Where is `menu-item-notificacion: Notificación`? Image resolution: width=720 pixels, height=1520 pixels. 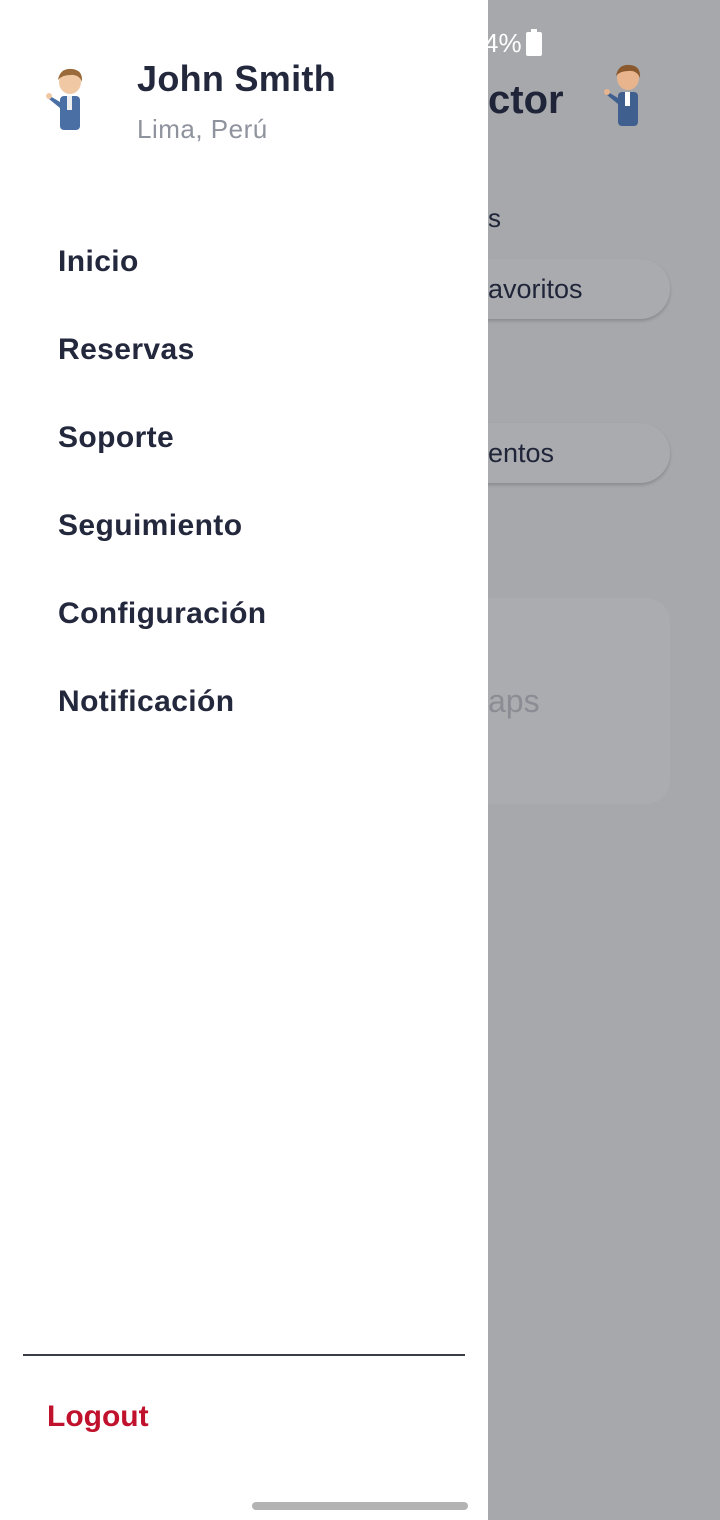 menu-item-notificacion: Notificación is located at coordinates (244, 702).